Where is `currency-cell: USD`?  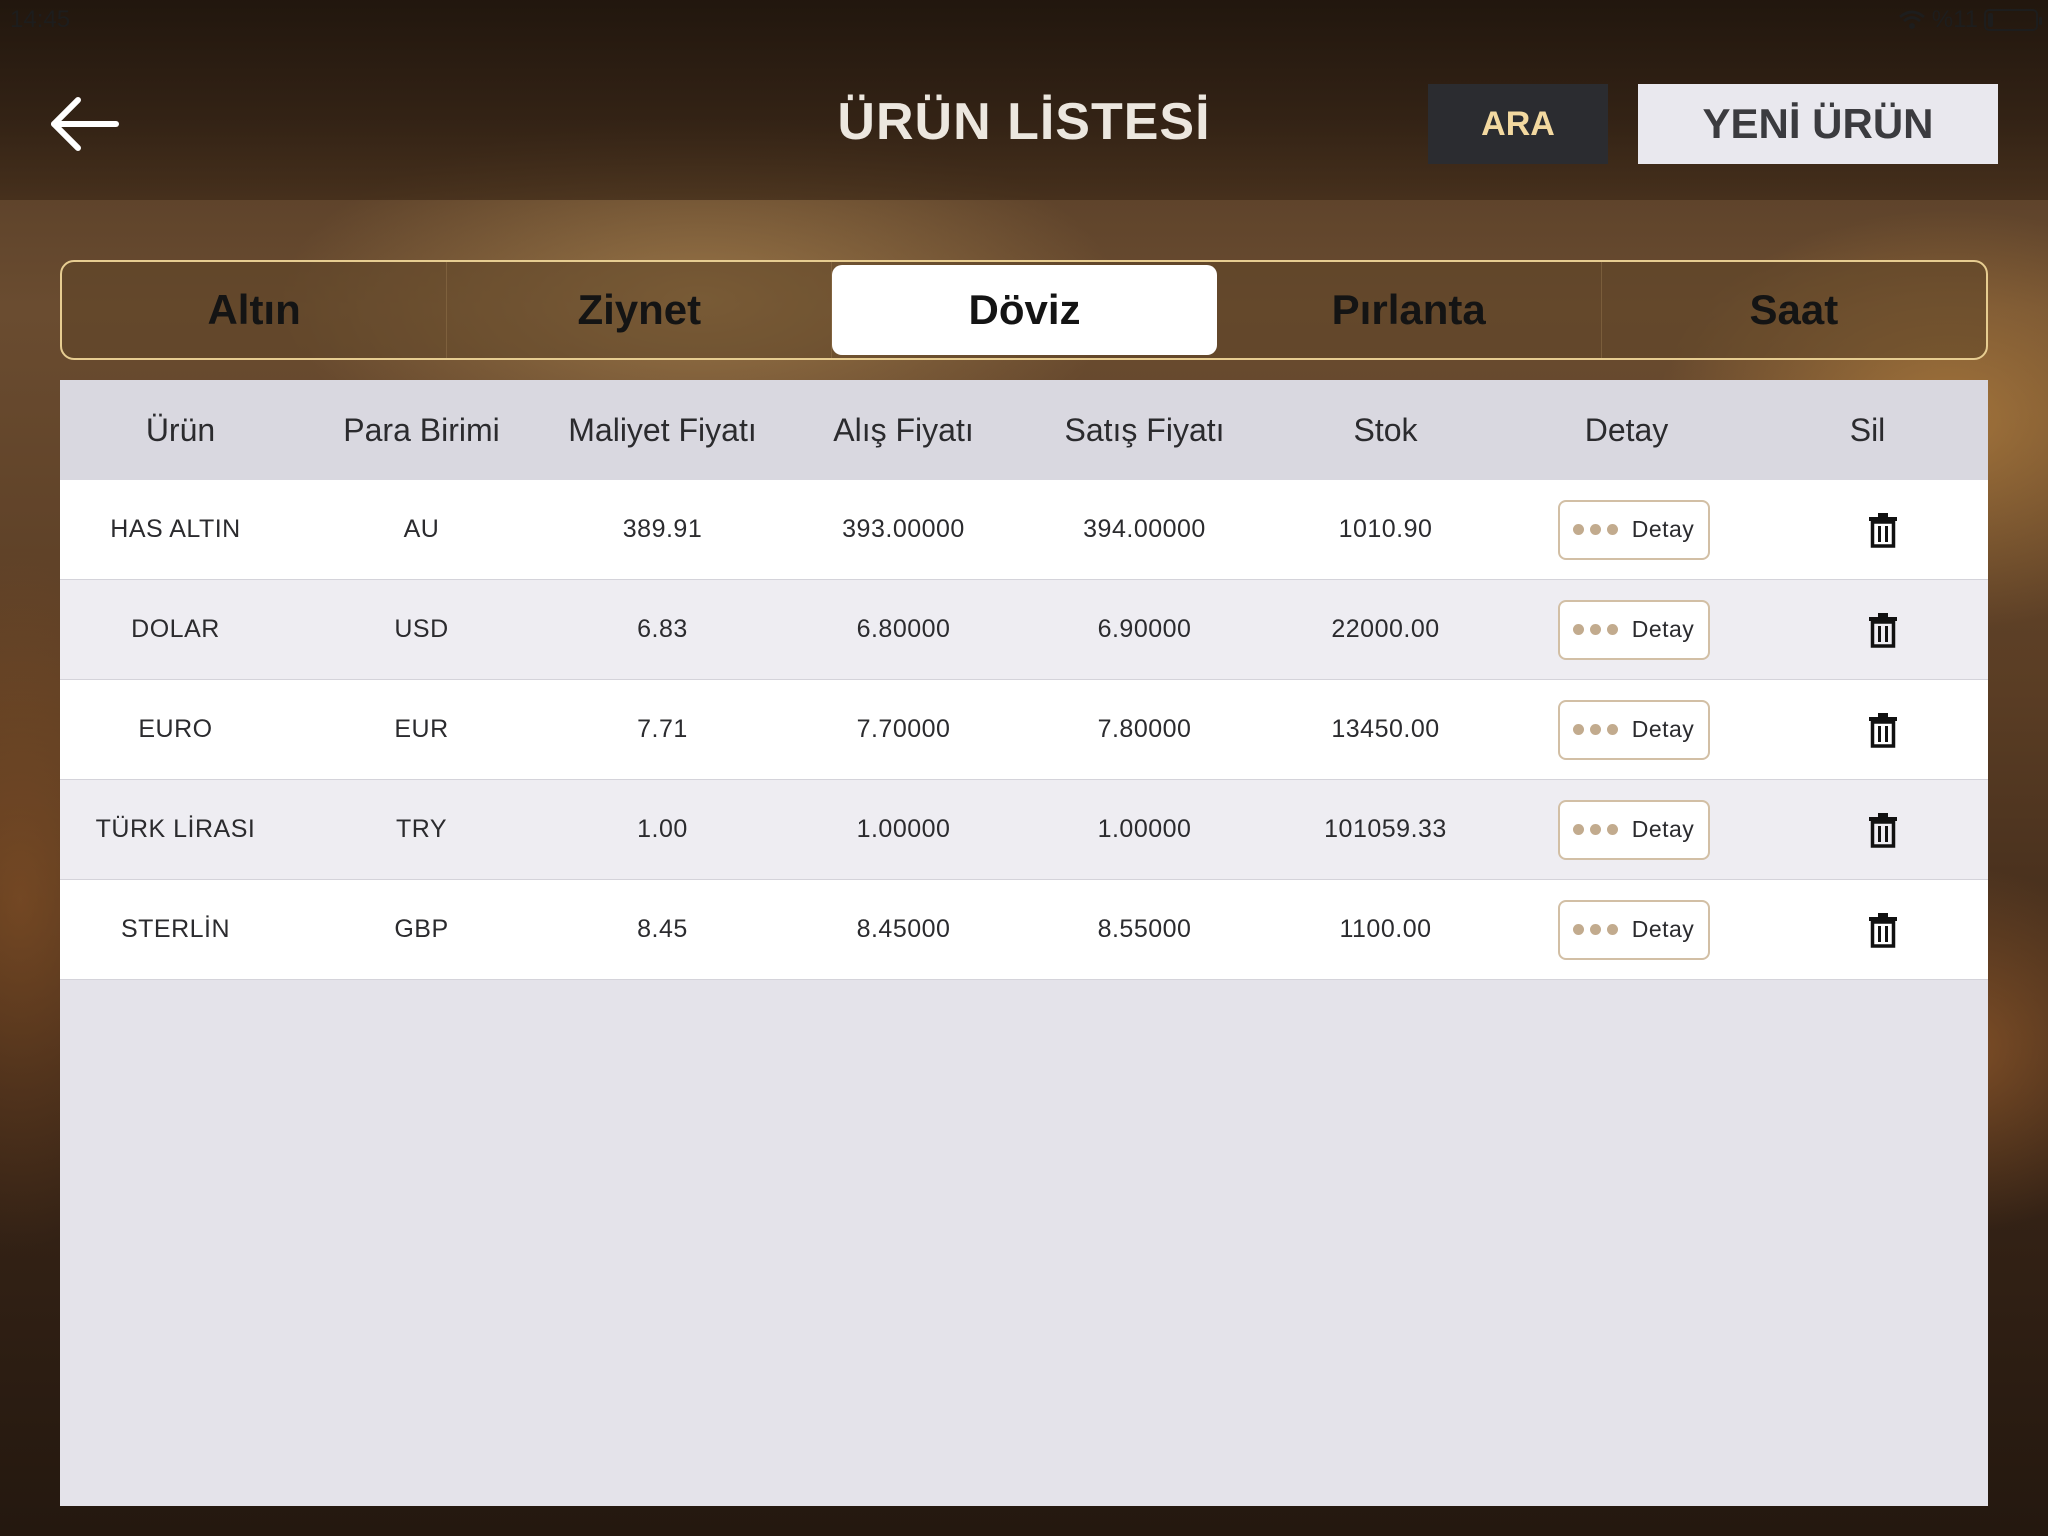
currency-cell: USD is located at coordinates (421, 629).